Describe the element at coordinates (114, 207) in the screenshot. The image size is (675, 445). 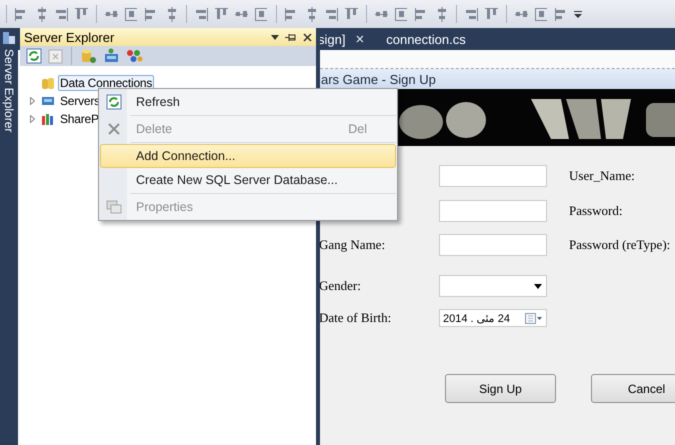
I see `properties-icon` at that location.